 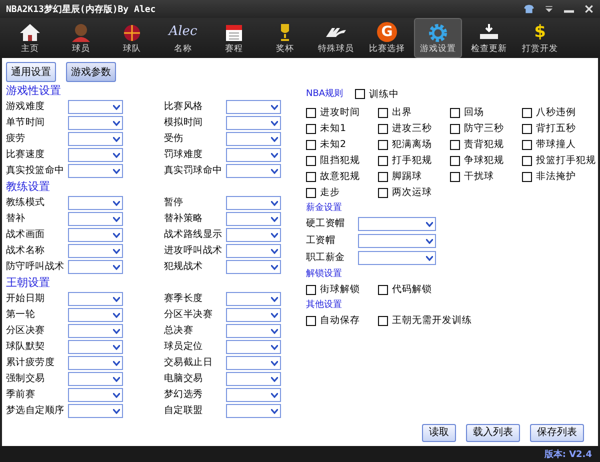 What do you see at coordinates (493, 433) in the screenshot?
I see `action-button: 载入列表` at bounding box center [493, 433].